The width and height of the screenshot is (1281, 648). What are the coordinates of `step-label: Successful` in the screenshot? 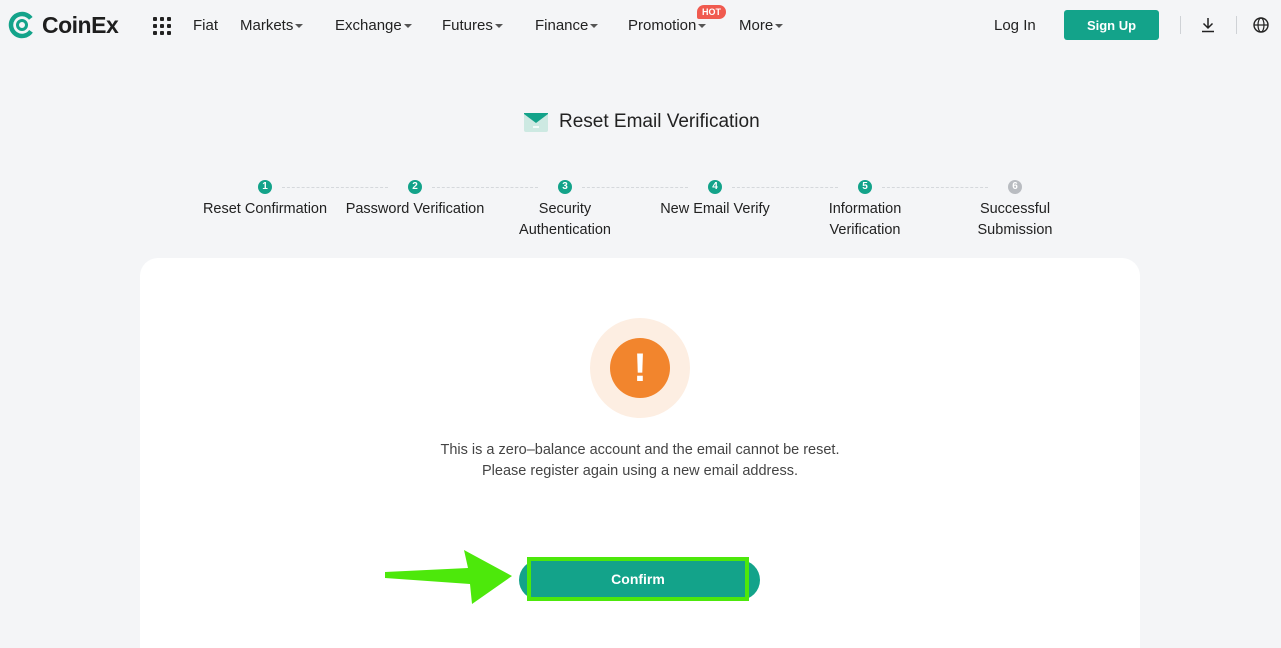 It's located at (1015, 209).